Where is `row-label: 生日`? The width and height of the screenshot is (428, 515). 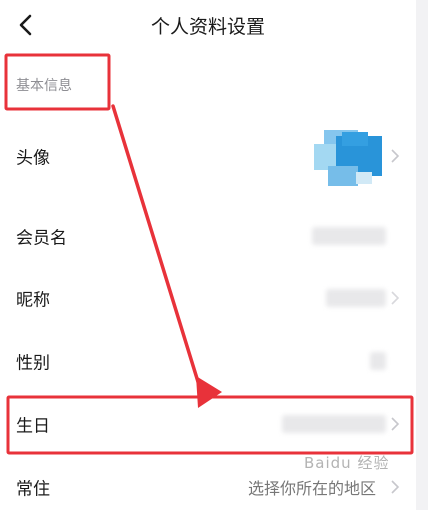
row-label: 生日 is located at coordinates (33, 426).